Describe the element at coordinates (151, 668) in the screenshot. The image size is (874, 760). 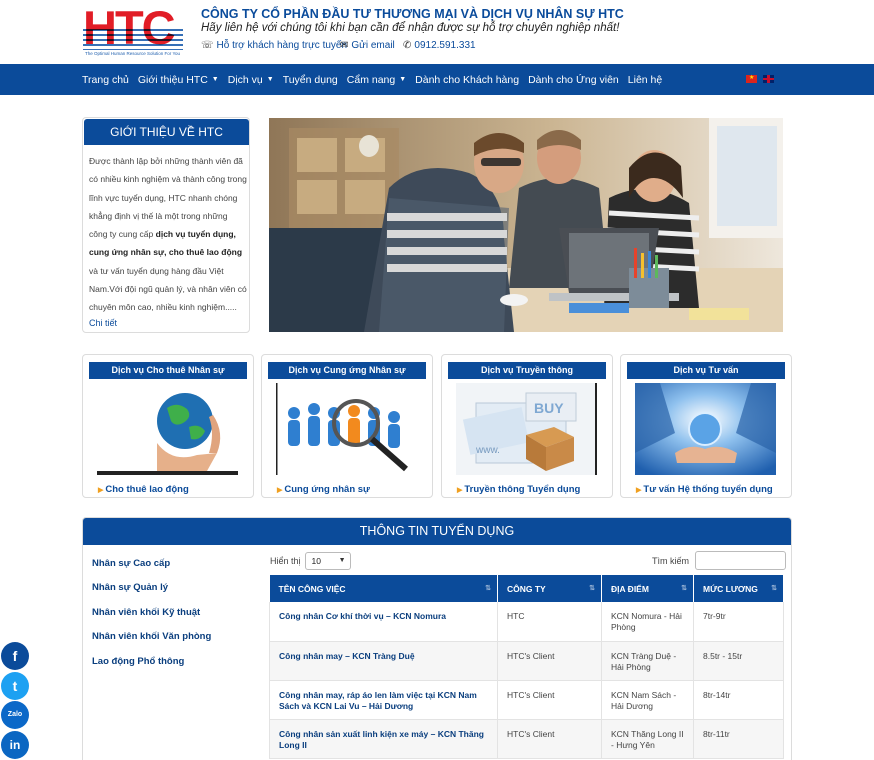
I see `job-category-item: Lao động Phổ thông` at that location.